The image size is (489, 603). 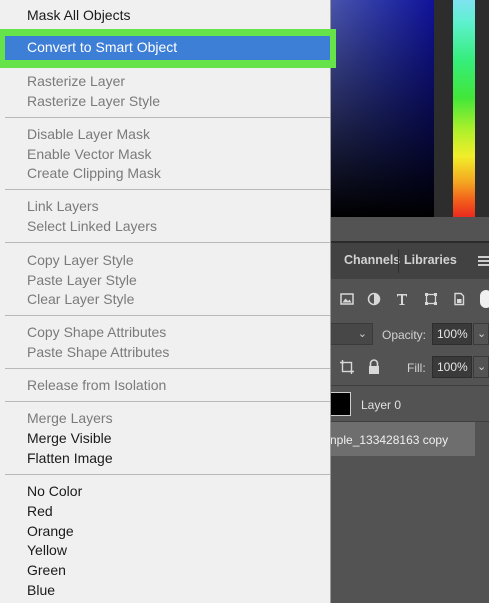 I want to click on fill-dropdown: ⌄, so click(x=481, y=367).